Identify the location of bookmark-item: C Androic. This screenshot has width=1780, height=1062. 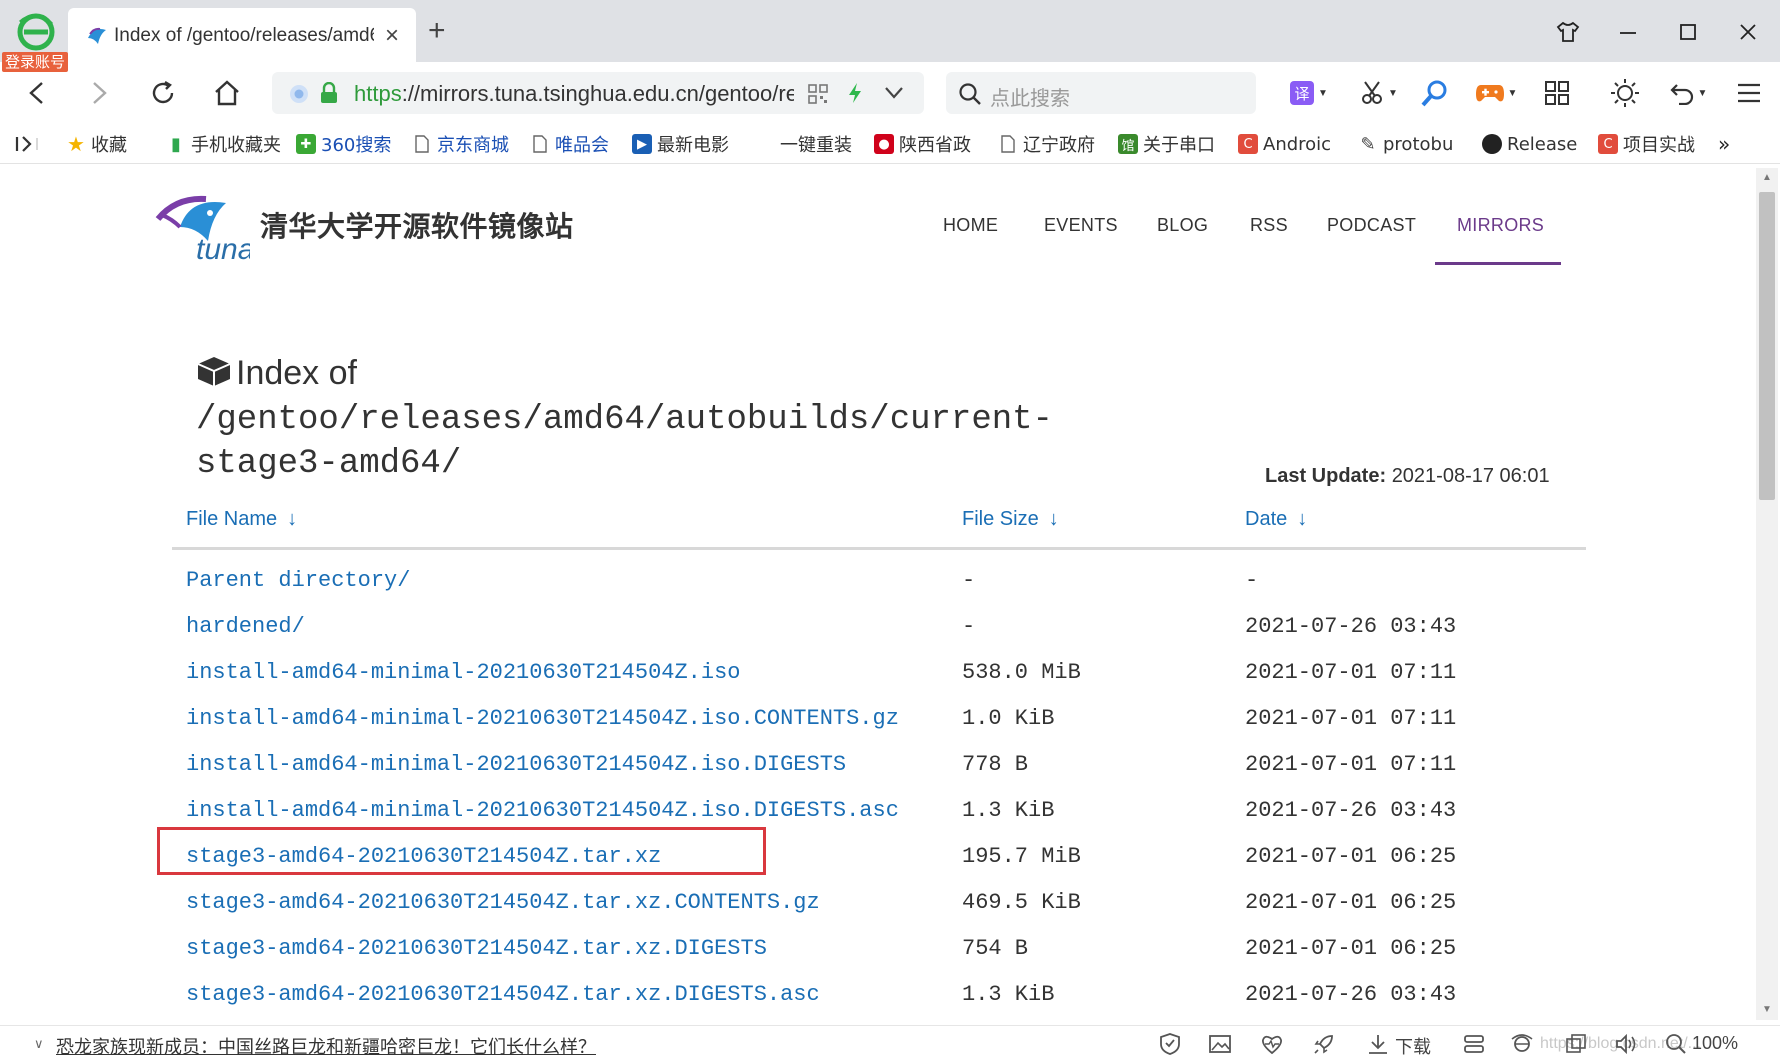
(1290, 144).